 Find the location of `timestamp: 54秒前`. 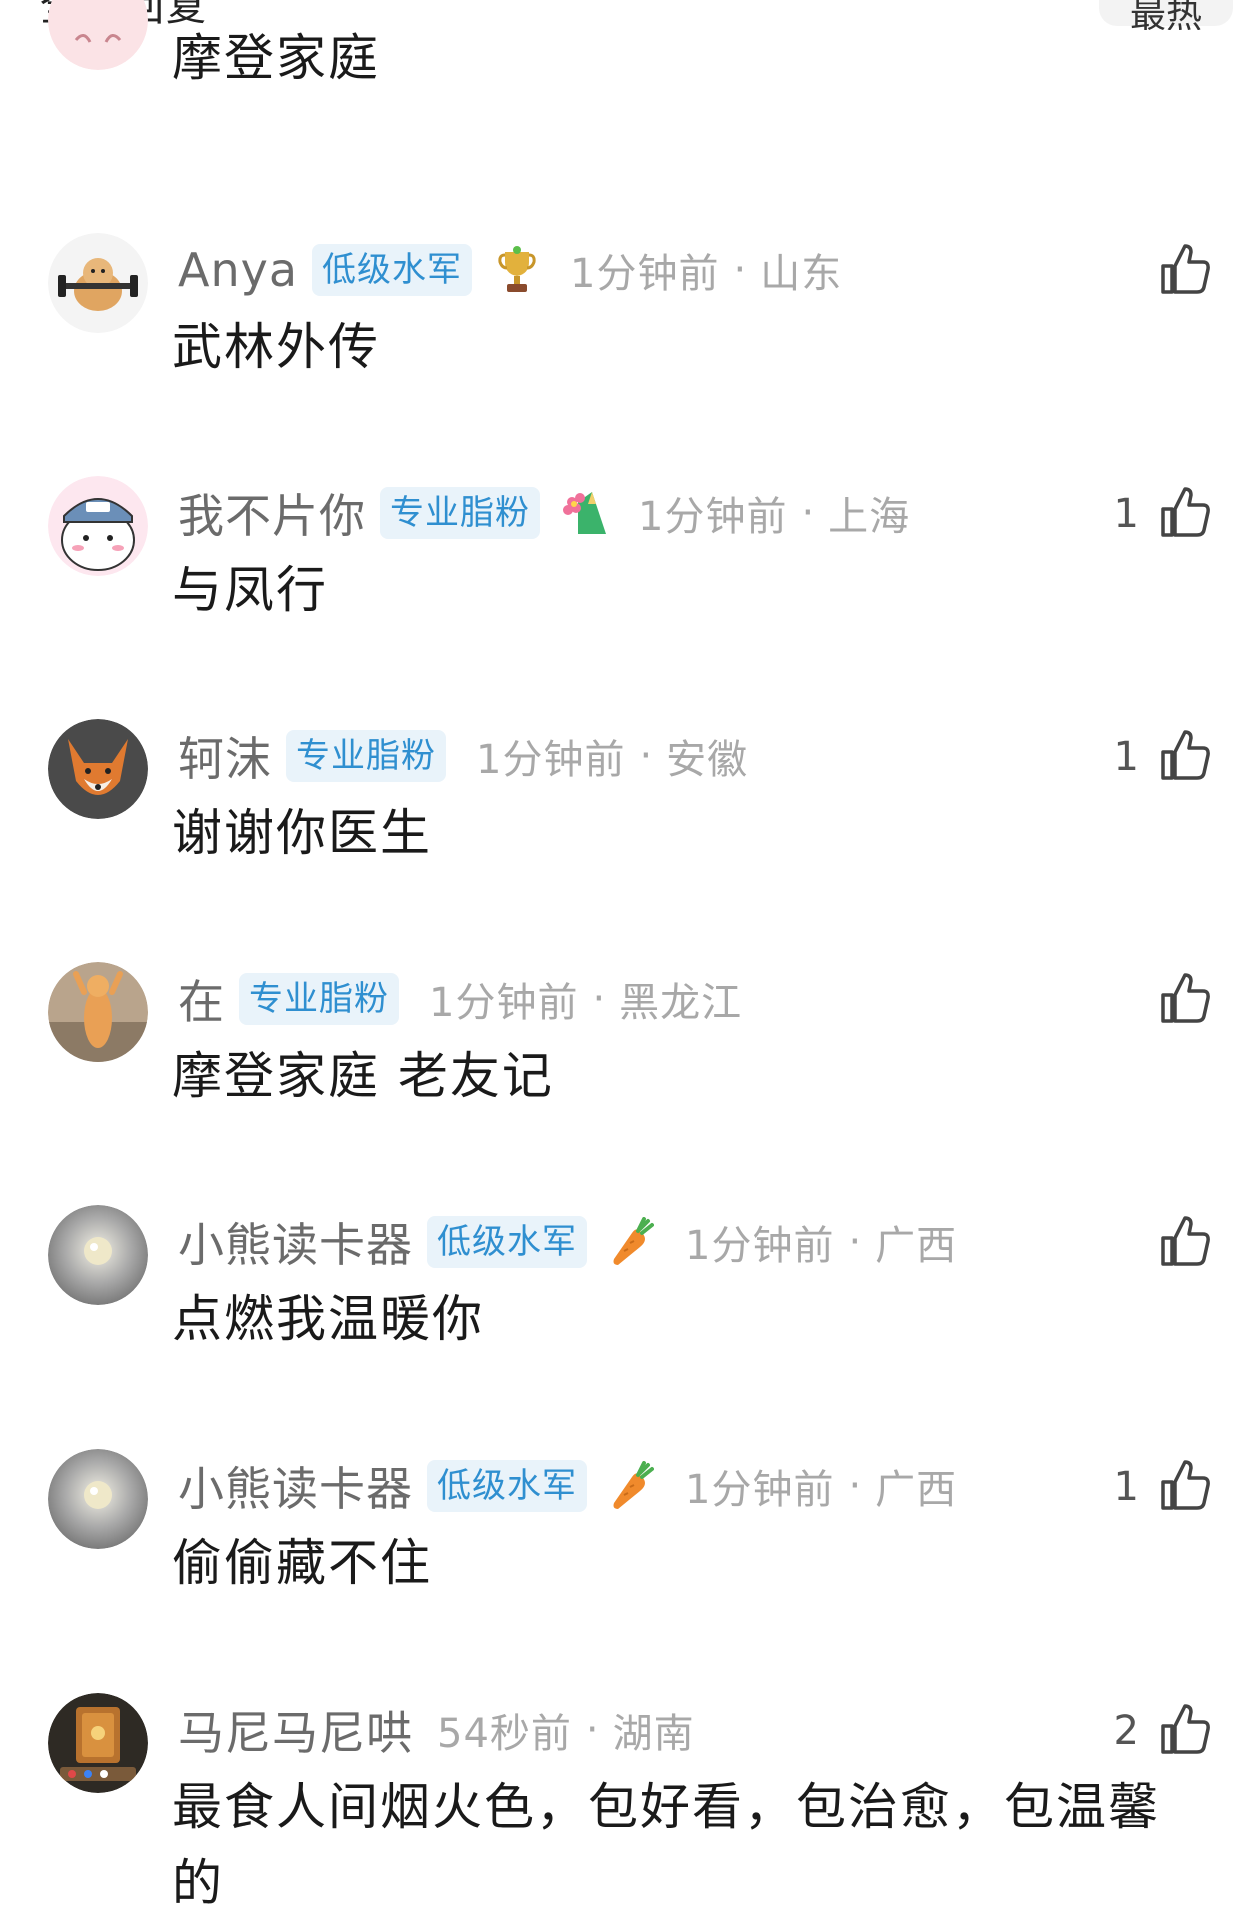

timestamp: 54秒前 is located at coordinates (504, 1734).